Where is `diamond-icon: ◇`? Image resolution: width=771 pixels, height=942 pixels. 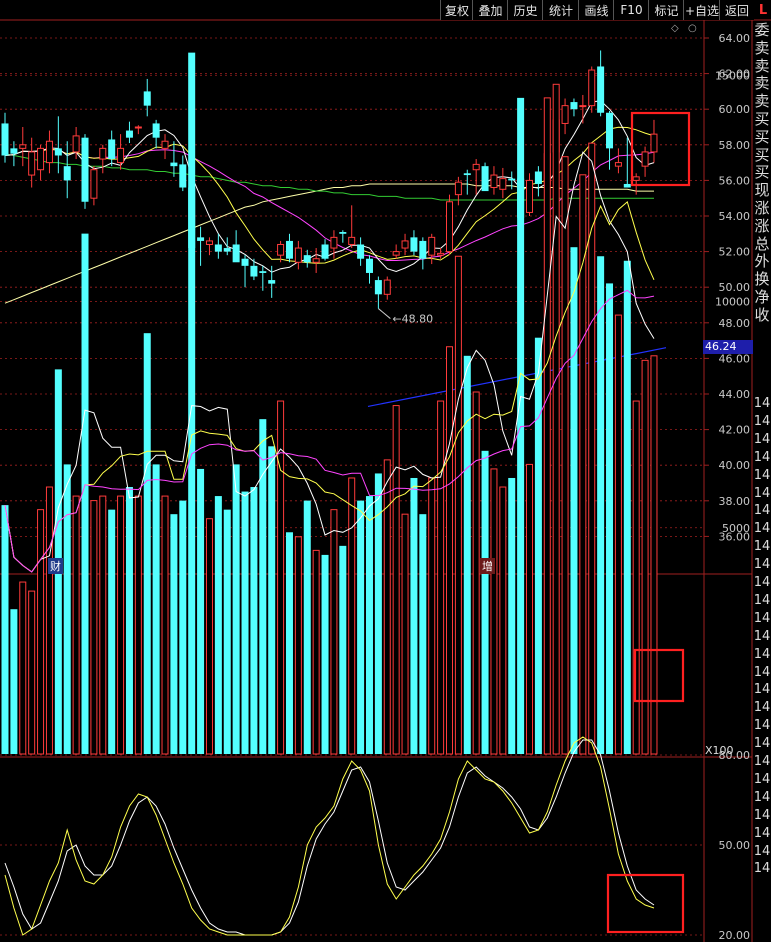
diamond-icon: ◇ is located at coordinates (675, 28).